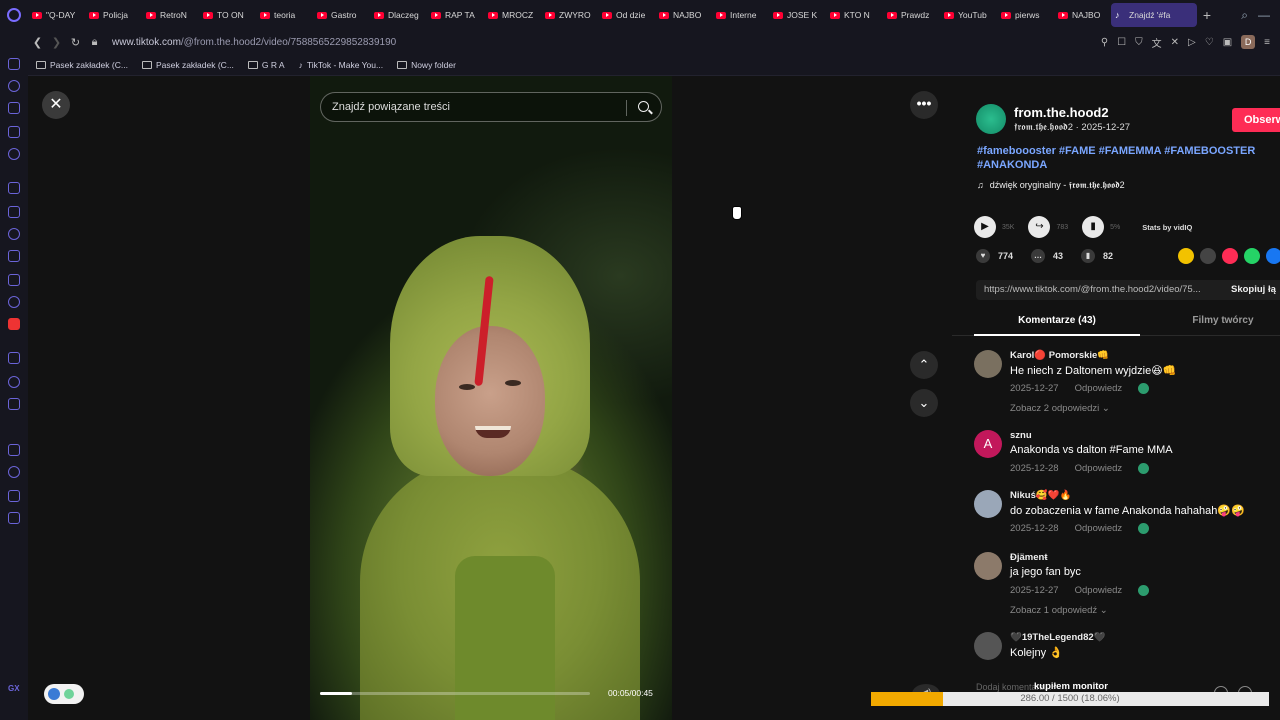 This screenshot has width=1280, height=720. Describe the element at coordinates (1230, 256) in the screenshot. I see `send-icon` at that location.